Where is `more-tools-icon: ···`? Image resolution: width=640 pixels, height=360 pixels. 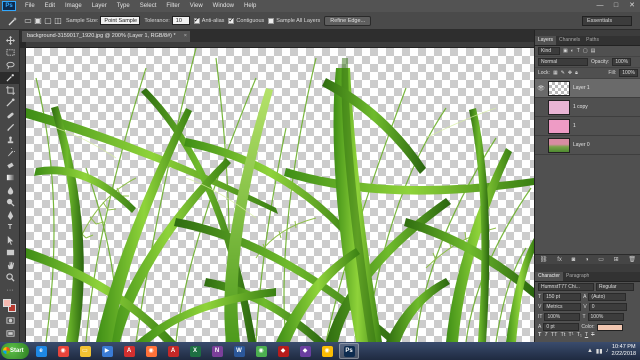
more-tools-icon: ··· is located at coordinates (10, 290).